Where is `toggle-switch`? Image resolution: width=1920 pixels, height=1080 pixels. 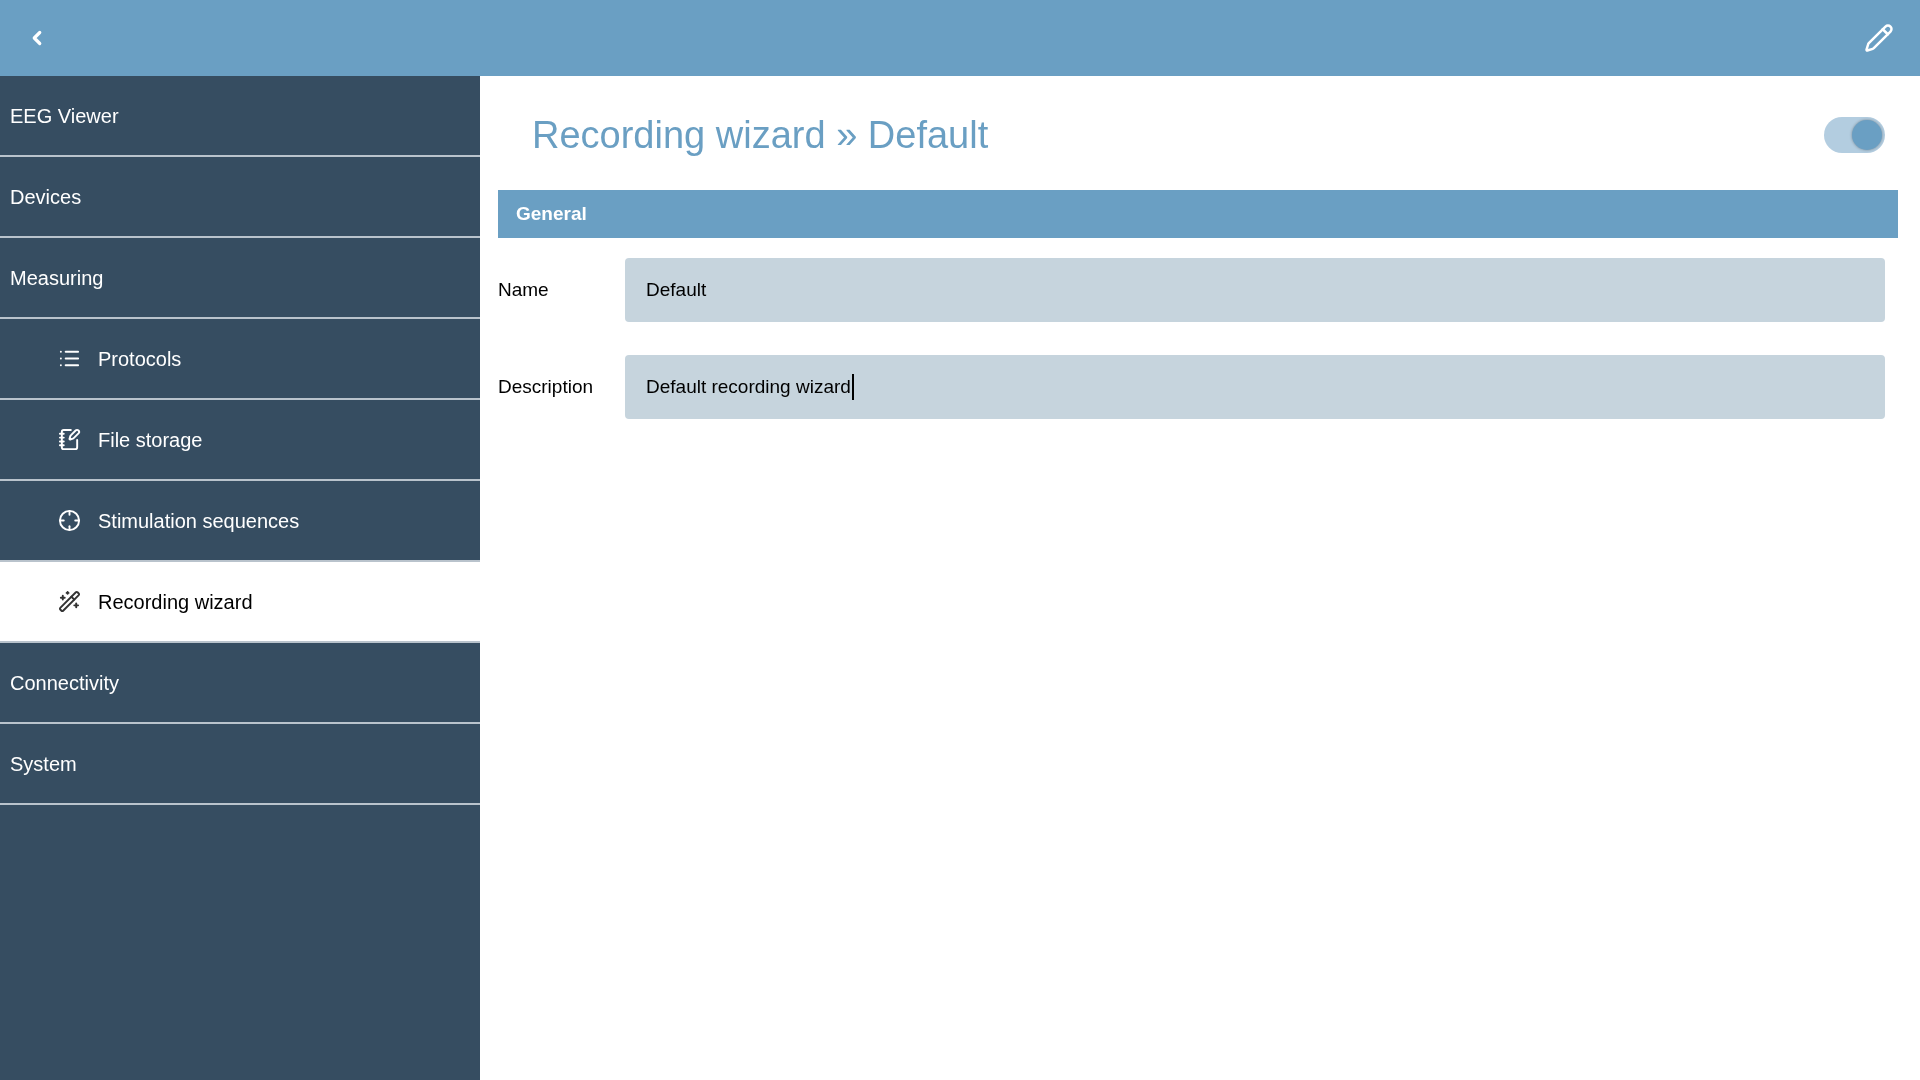
toggle-switch is located at coordinates (1854, 135).